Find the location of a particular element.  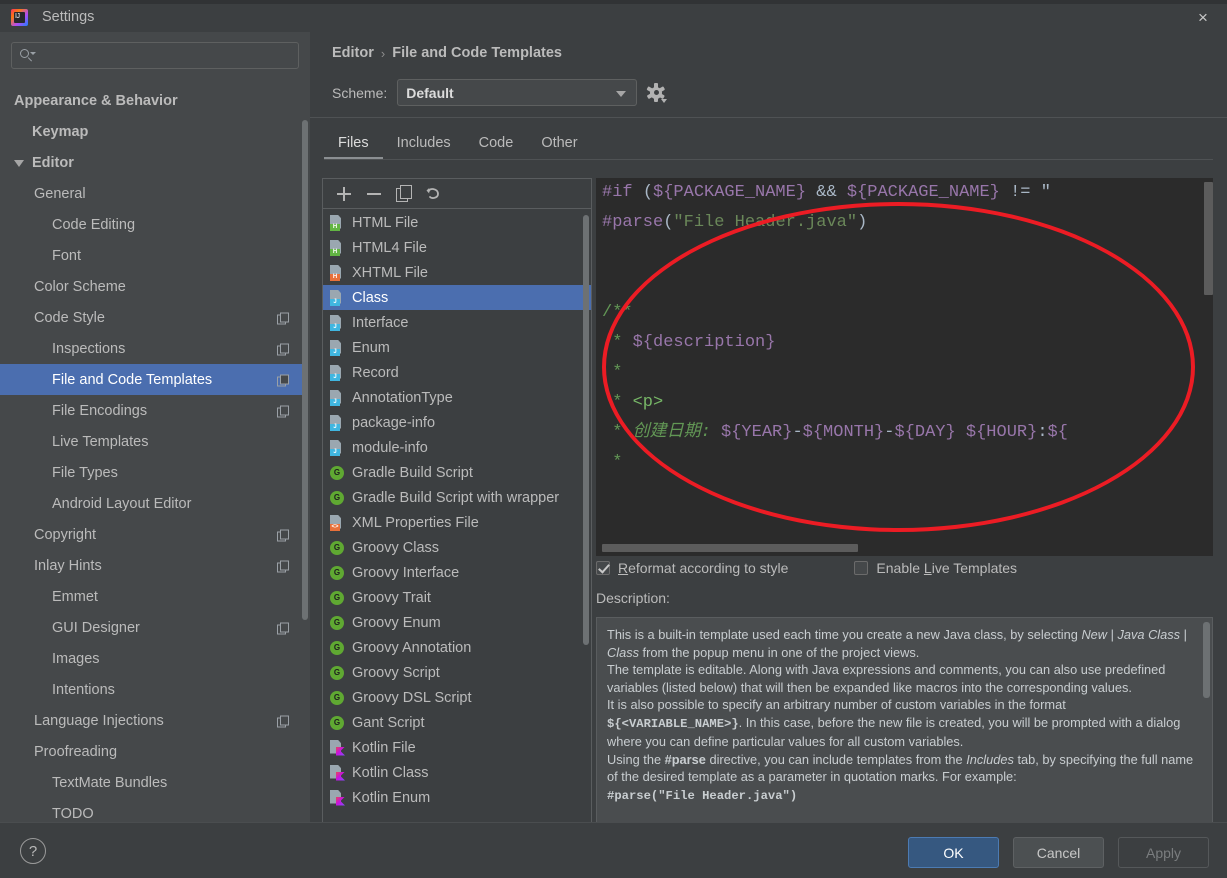

header-divider is located at coordinates (768, 117).